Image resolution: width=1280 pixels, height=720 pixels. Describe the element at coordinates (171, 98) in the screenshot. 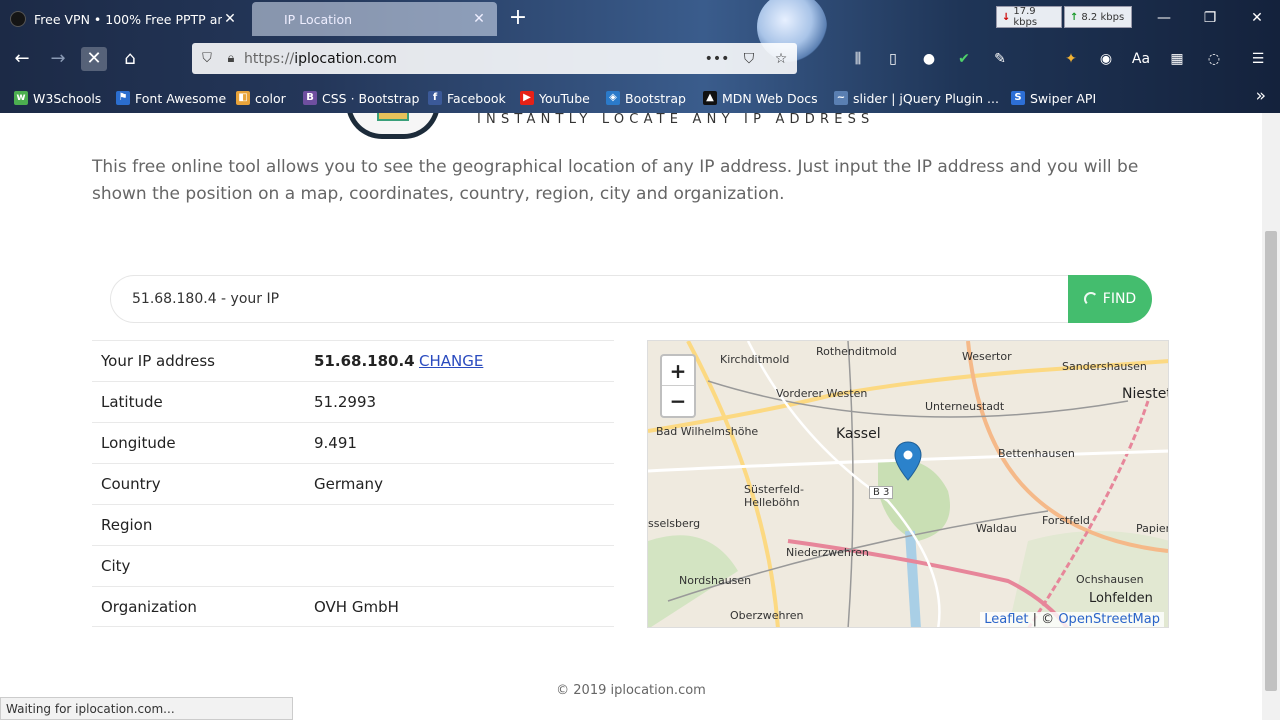

I see `bookmark-font-awesome: ⚑ Font Awesome` at that location.